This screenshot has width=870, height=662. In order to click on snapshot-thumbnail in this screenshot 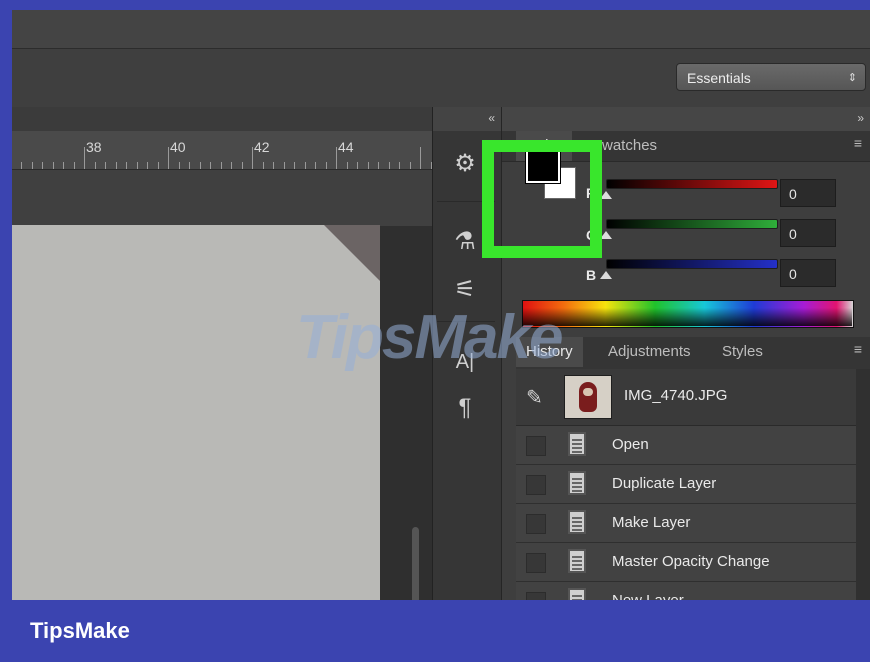, I will do `click(588, 397)`.